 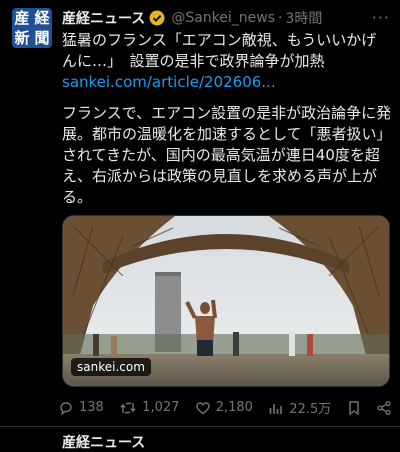 What do you see at coordinates (381, 17) in the screenshot?
I see `more-options-icon: ···` at bounding box center [381, 17].